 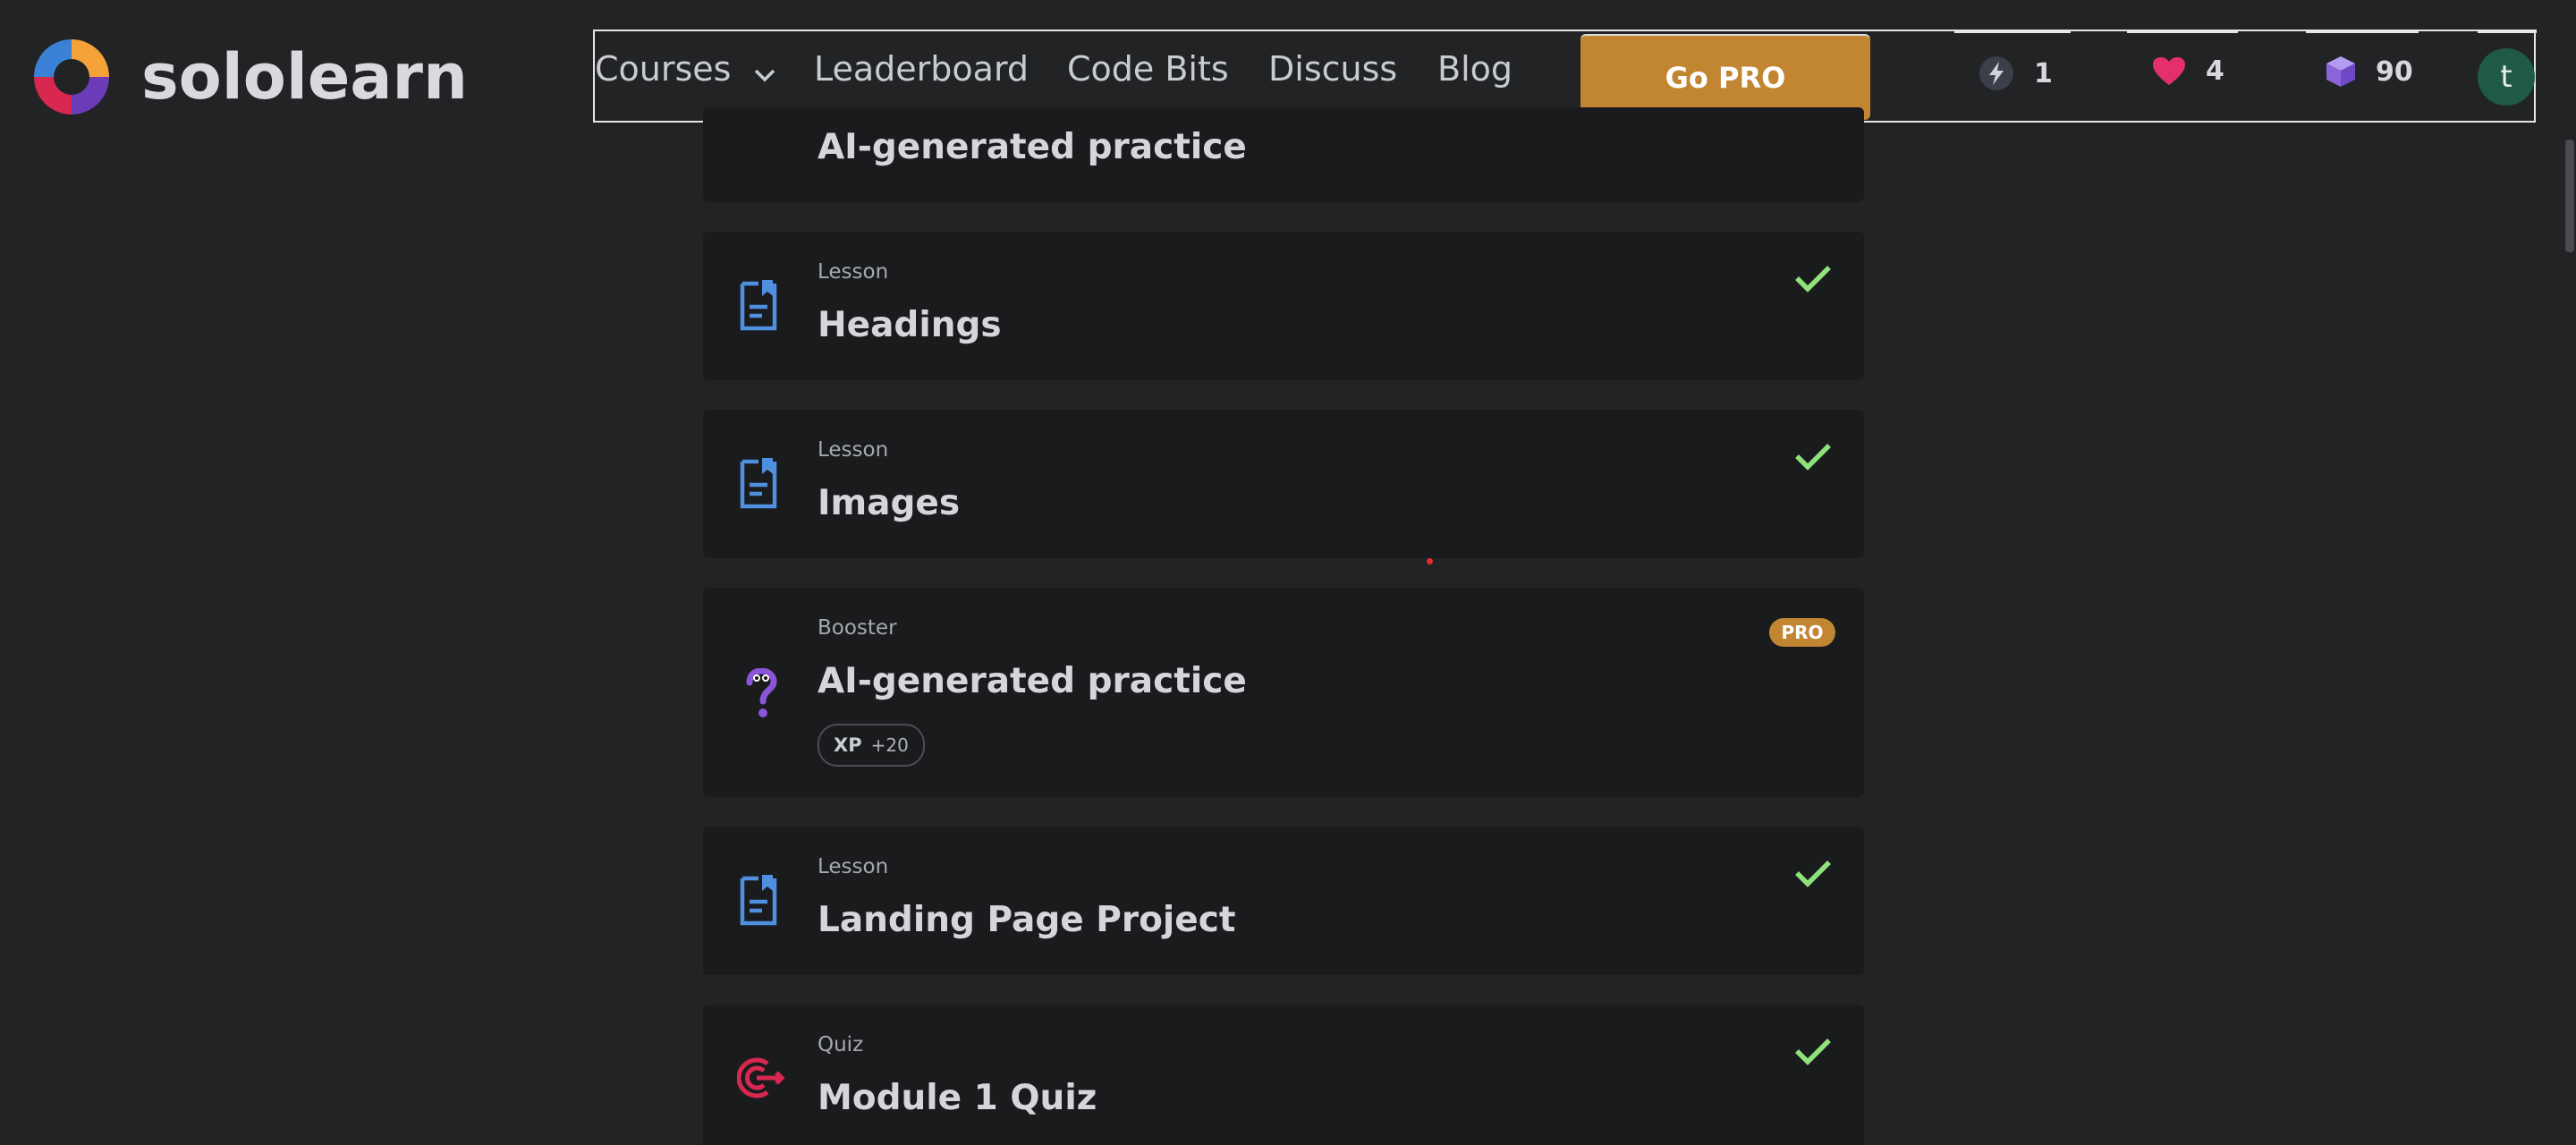 I want to click on quiz-card-module-1: Quiz Module 1 Quiz, so click(x=1283, y=1075).